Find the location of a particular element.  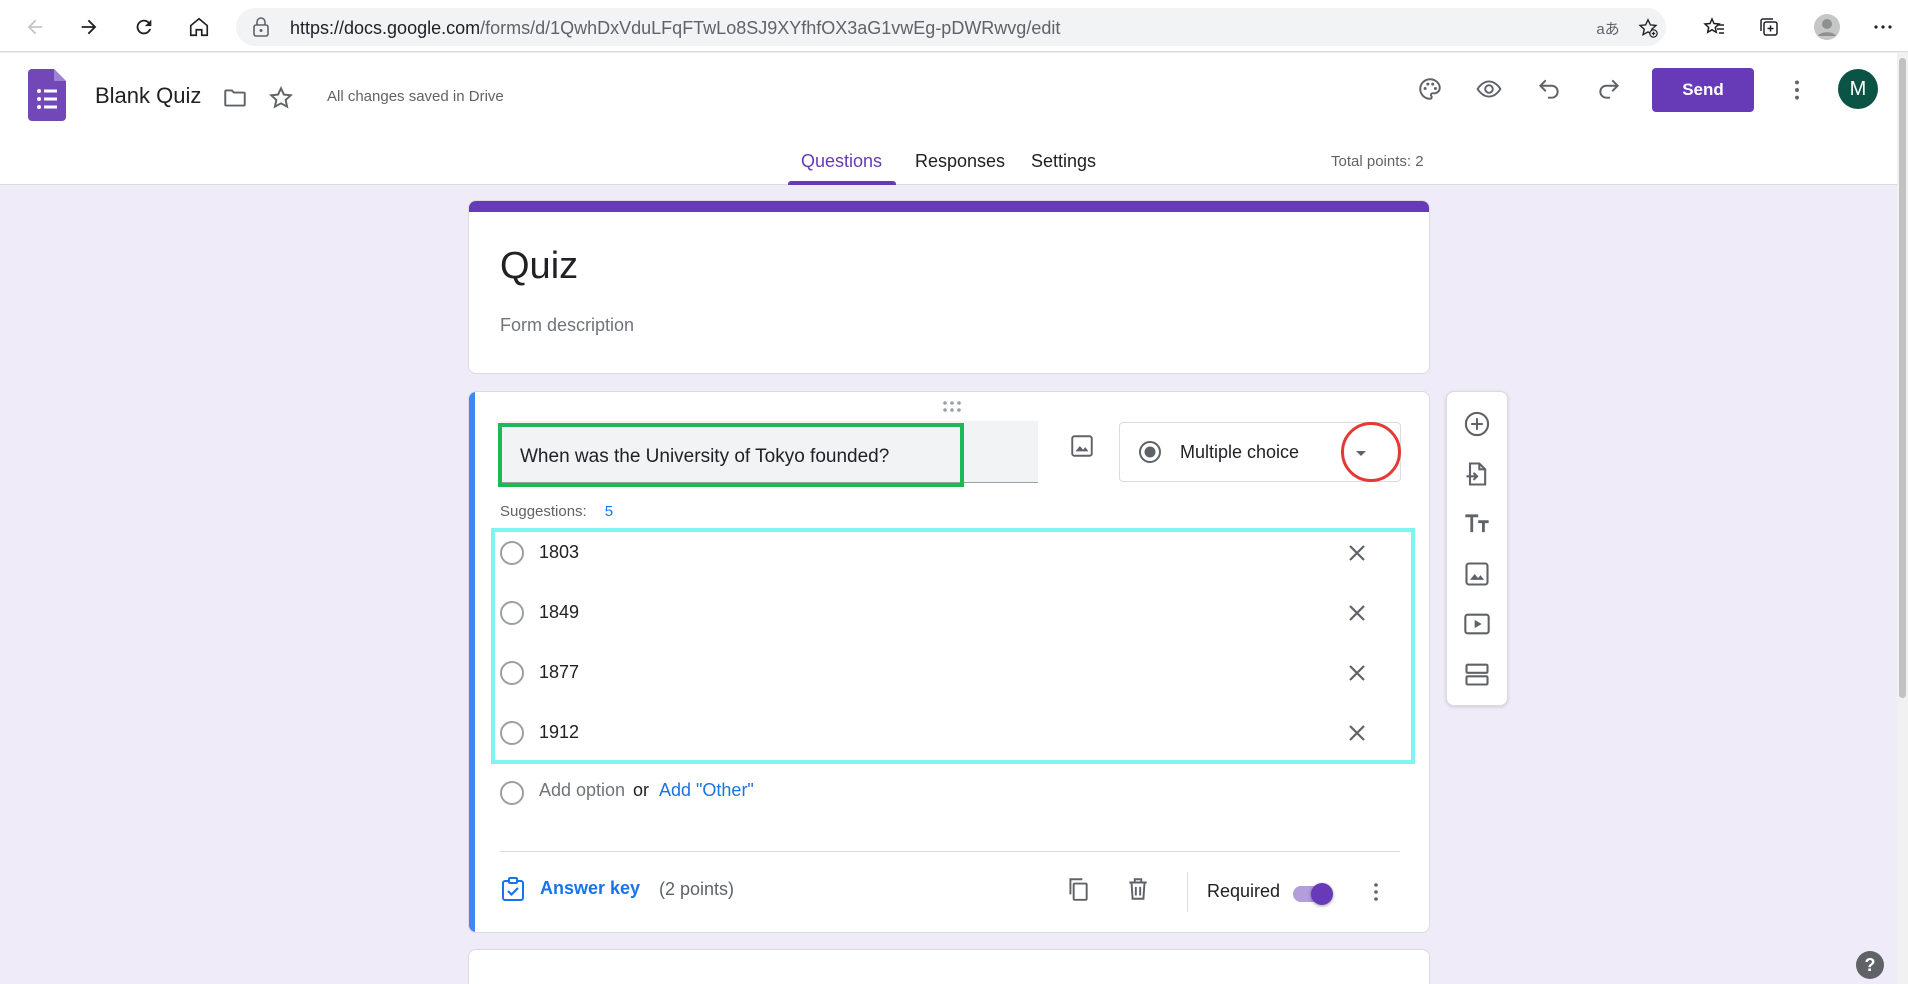

profile-icon is located at coordinates (1827, 27).